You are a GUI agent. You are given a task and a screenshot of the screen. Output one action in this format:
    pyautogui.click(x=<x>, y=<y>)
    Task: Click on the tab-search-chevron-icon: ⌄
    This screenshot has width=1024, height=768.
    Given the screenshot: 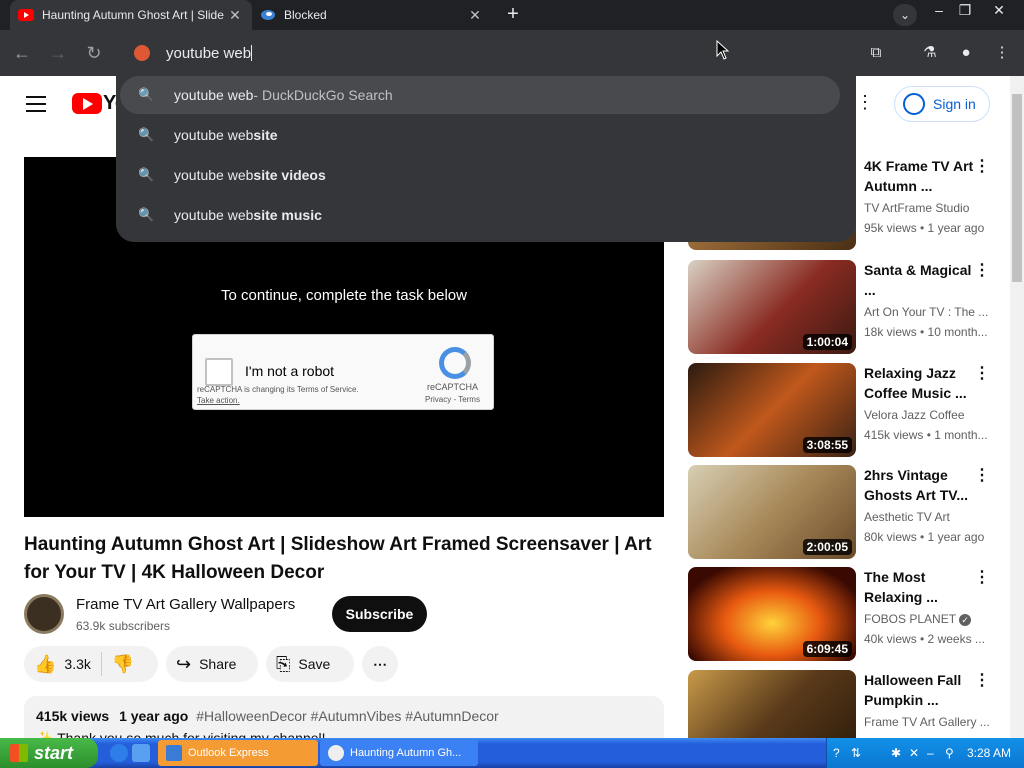 What is the action you would take?
    pyautogui.click(x=905, y=15)
    